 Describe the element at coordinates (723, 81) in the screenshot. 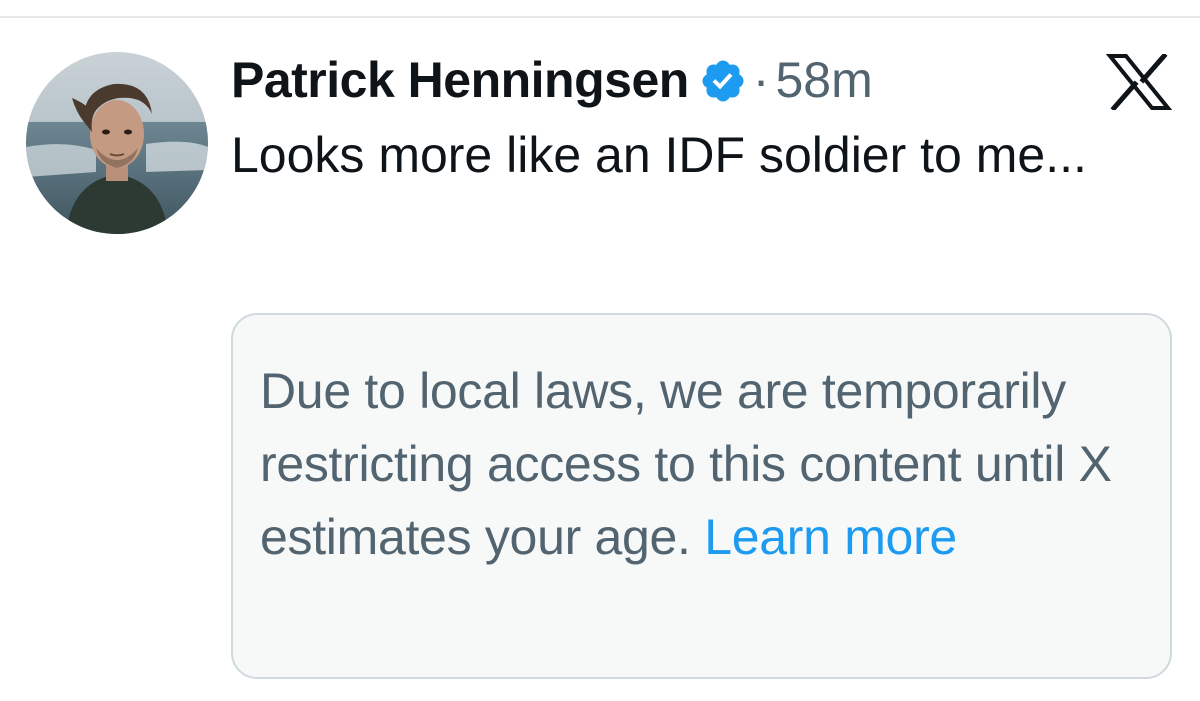

I see `verified-badge-icon` at that location.